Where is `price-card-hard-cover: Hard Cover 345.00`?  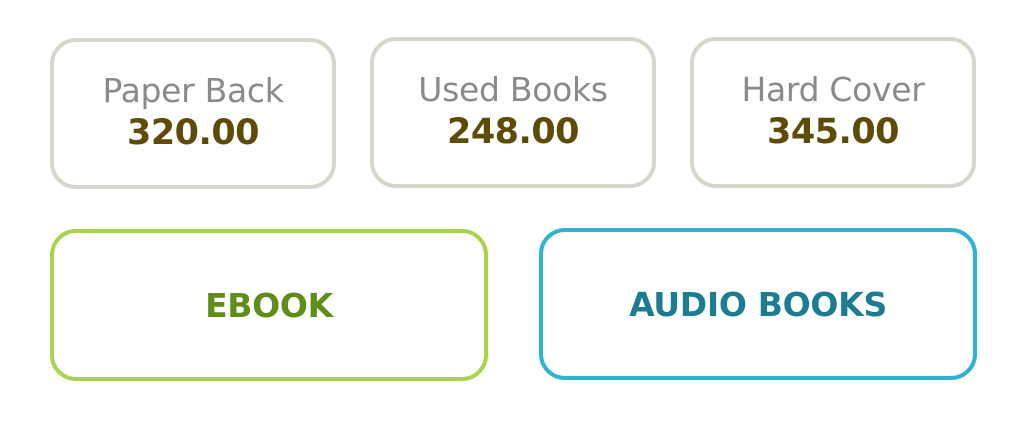
price-card-hard-cover: Hard Cover 345.00 is located at coordinates (833, 112).